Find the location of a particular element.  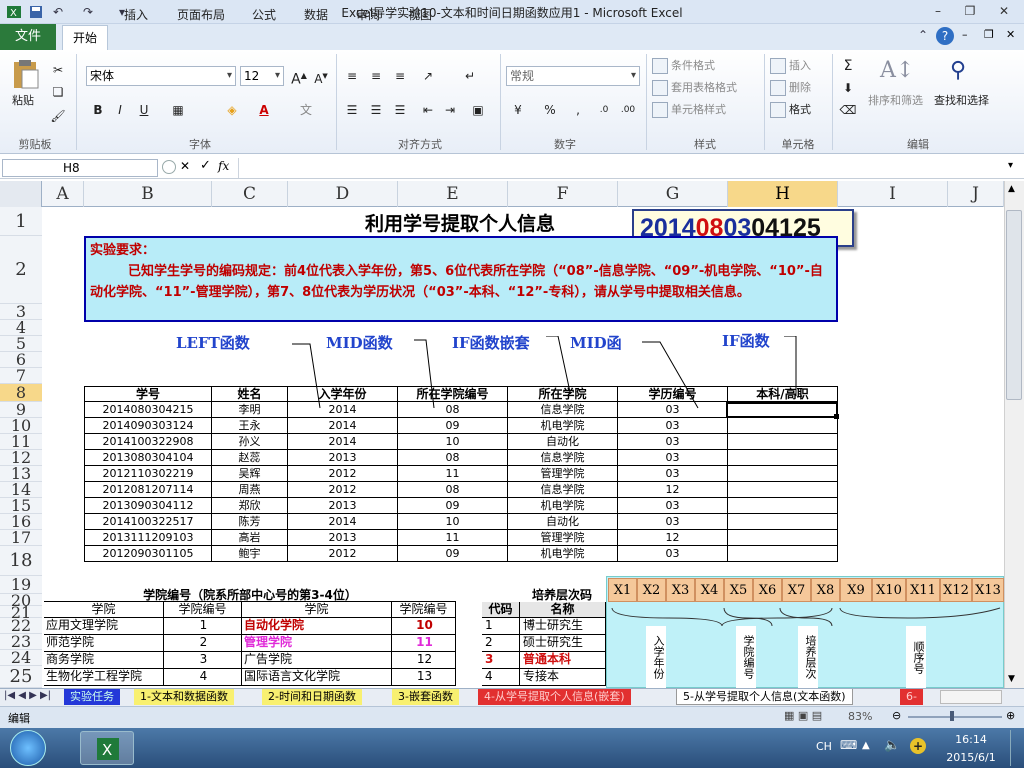

table-row-id-cell: 2014100322517 is located at coordinates (148, 522).